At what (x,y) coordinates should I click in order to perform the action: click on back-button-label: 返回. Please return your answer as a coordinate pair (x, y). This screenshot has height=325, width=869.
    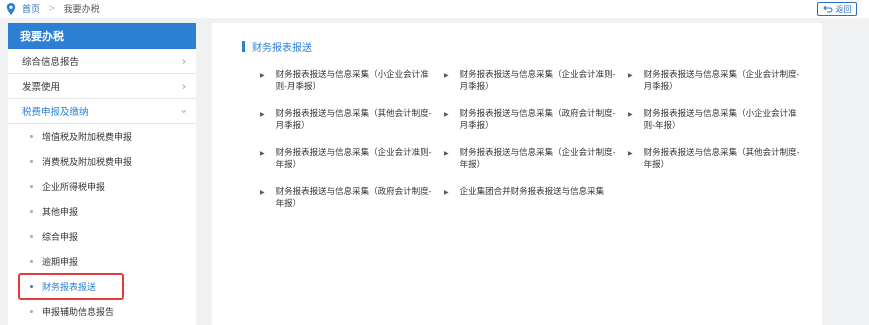
    Looking at the image, I should click on (843, 9).